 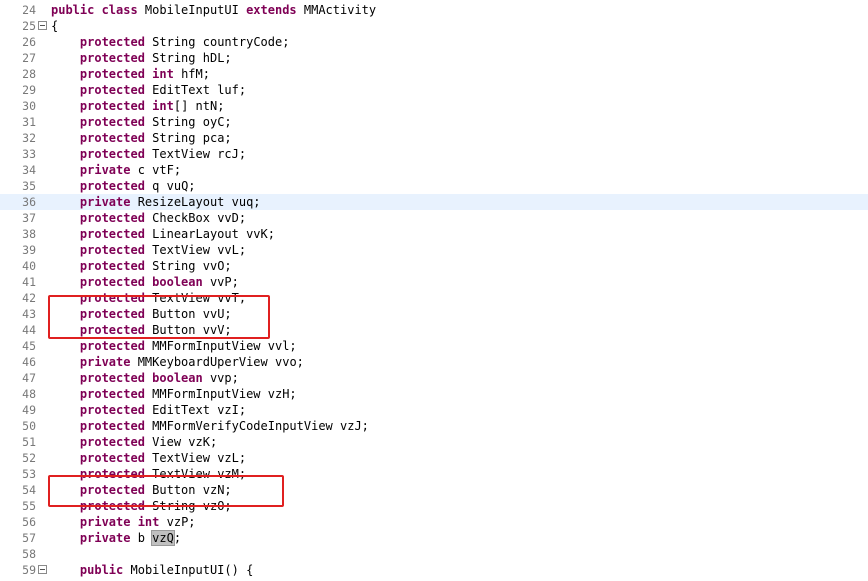 What do you see at coordinates (148, 218) in the screenshot?
I see `code-text: protected CheckBox vvD;` at bounding box center [148, 218].